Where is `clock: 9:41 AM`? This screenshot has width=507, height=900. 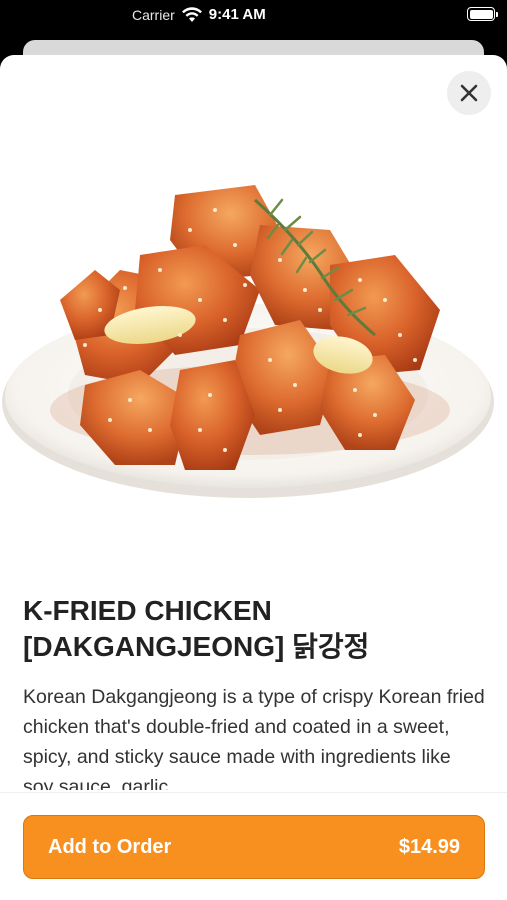 clock: 9:41 AM is located at coordinates (237, 14).